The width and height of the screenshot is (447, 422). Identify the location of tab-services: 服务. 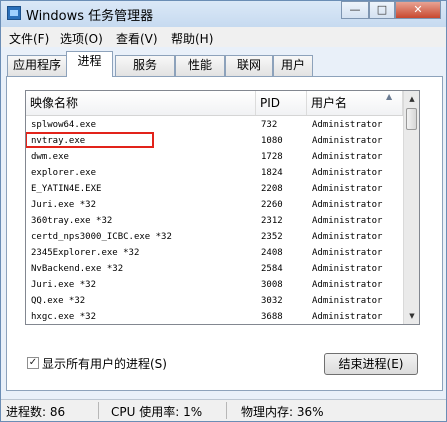
(145, 65).